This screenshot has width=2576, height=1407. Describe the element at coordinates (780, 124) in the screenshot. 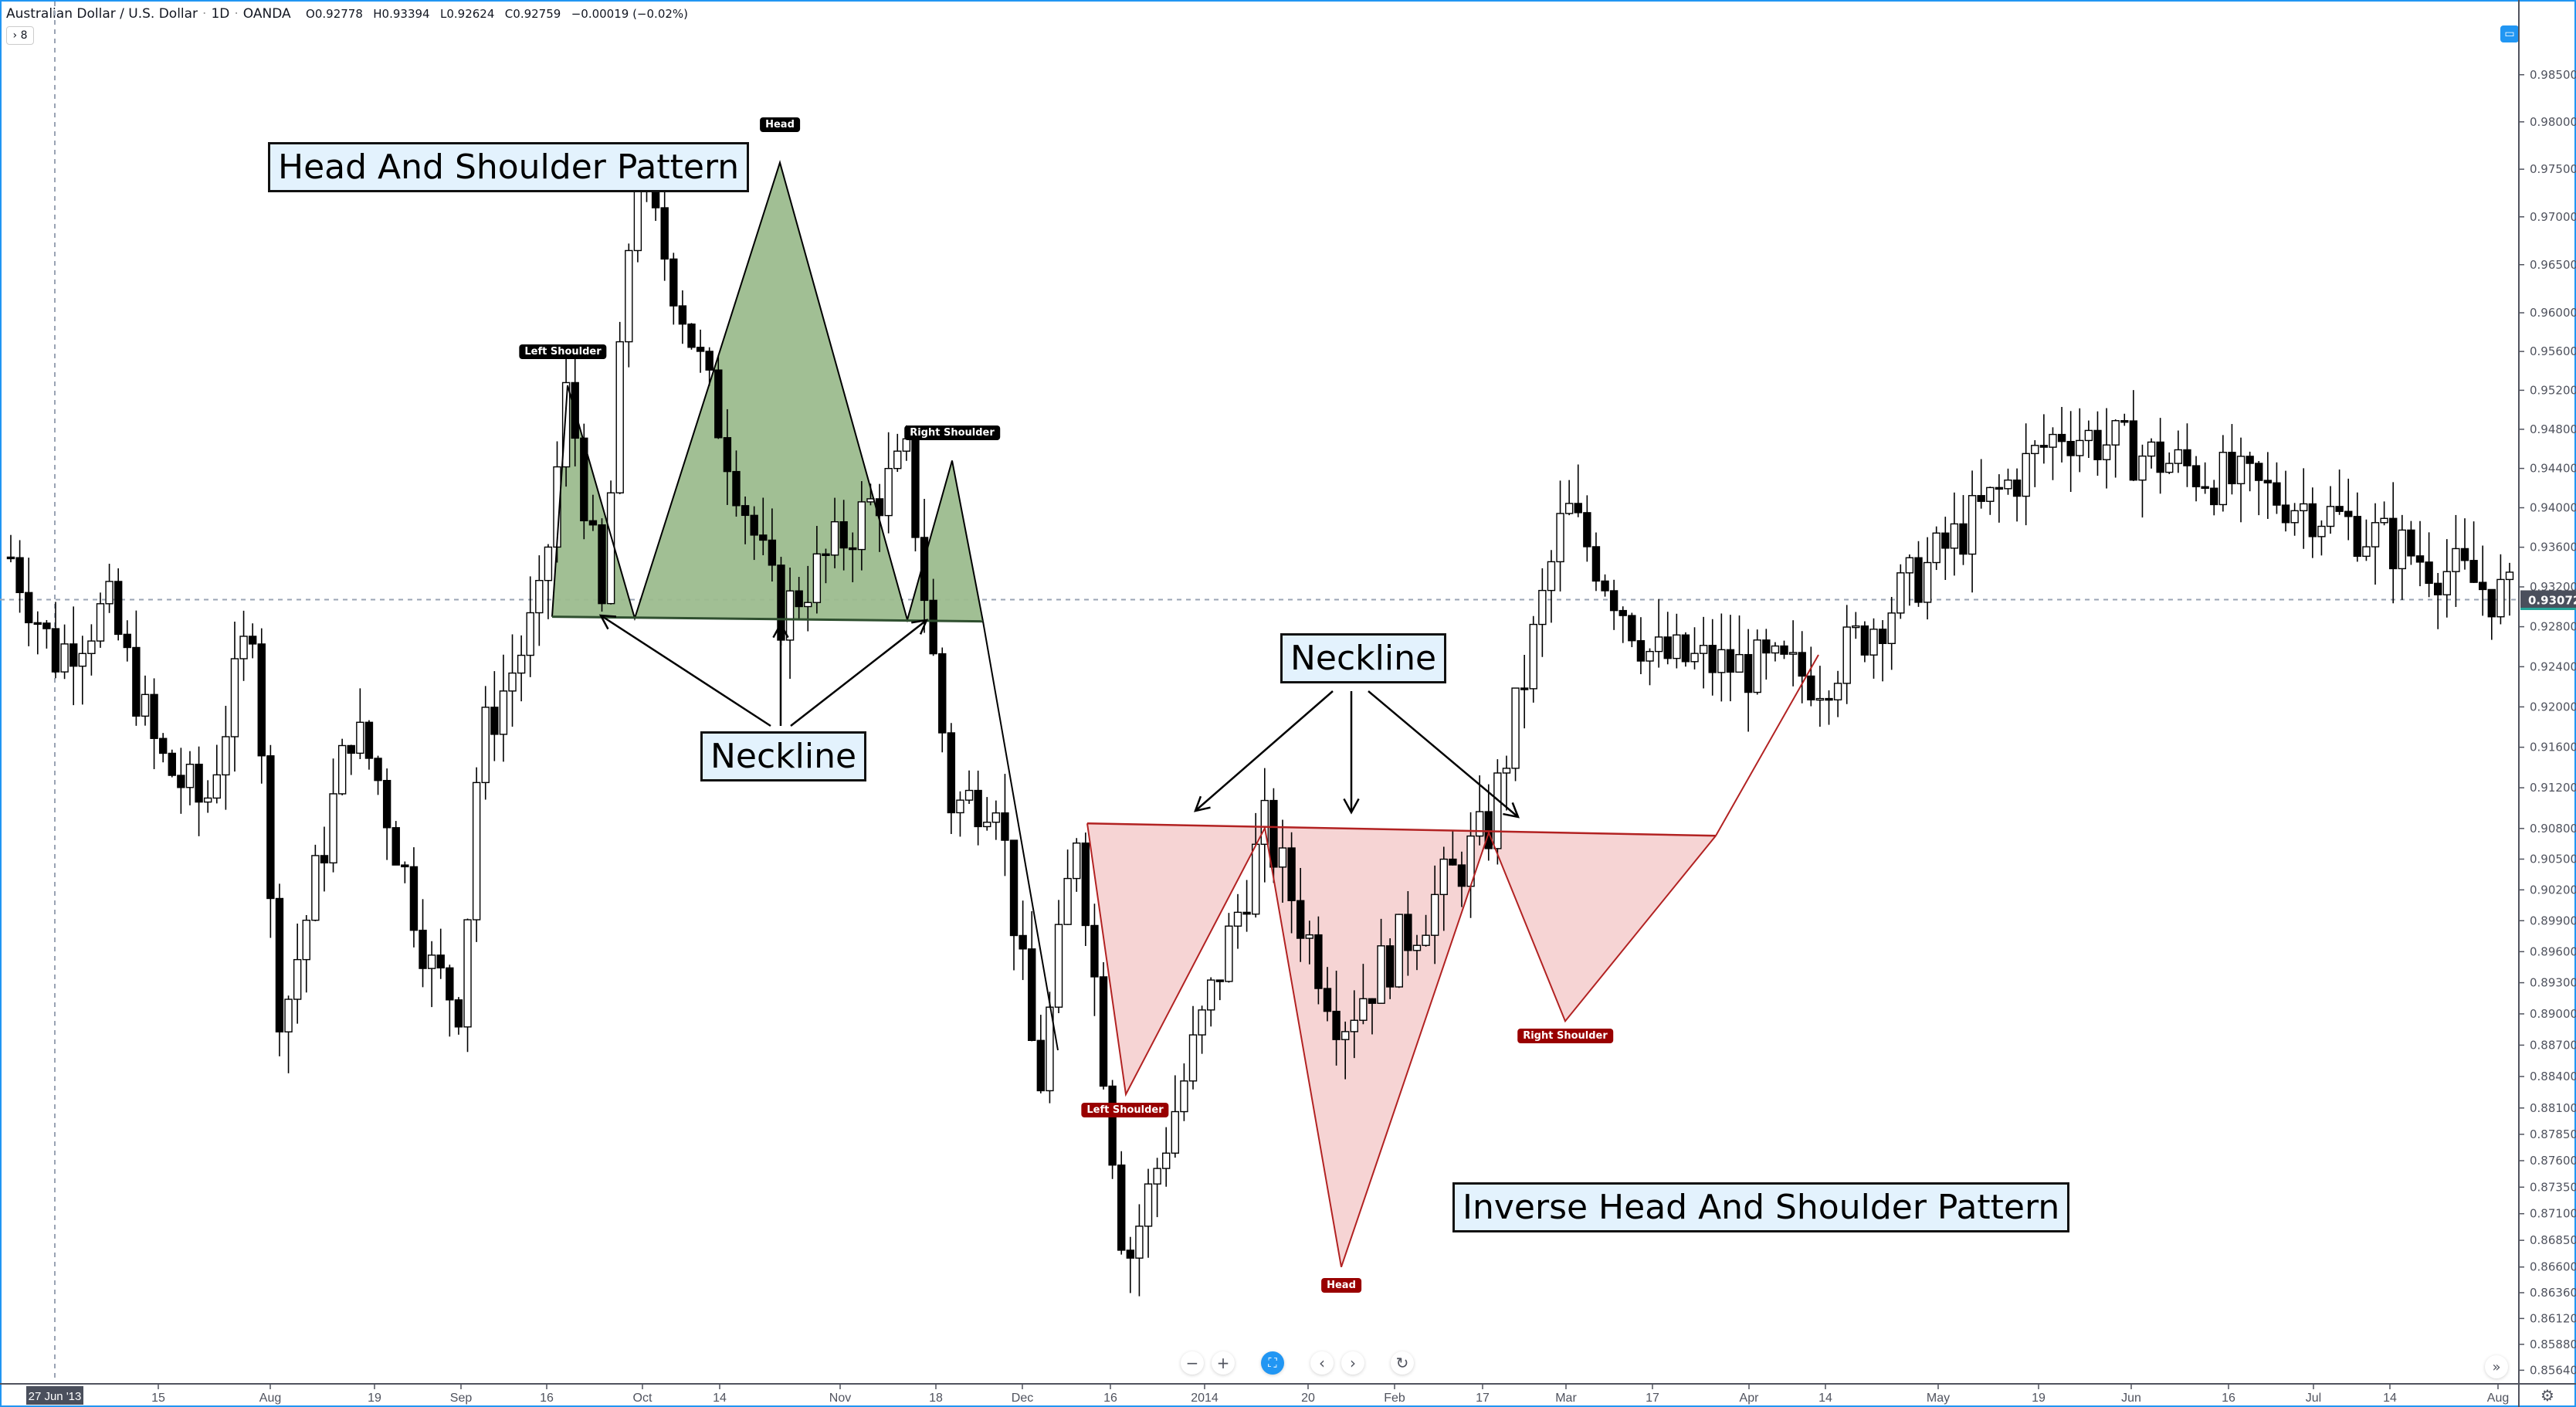

I see `hs-head-label: Head` at that location.